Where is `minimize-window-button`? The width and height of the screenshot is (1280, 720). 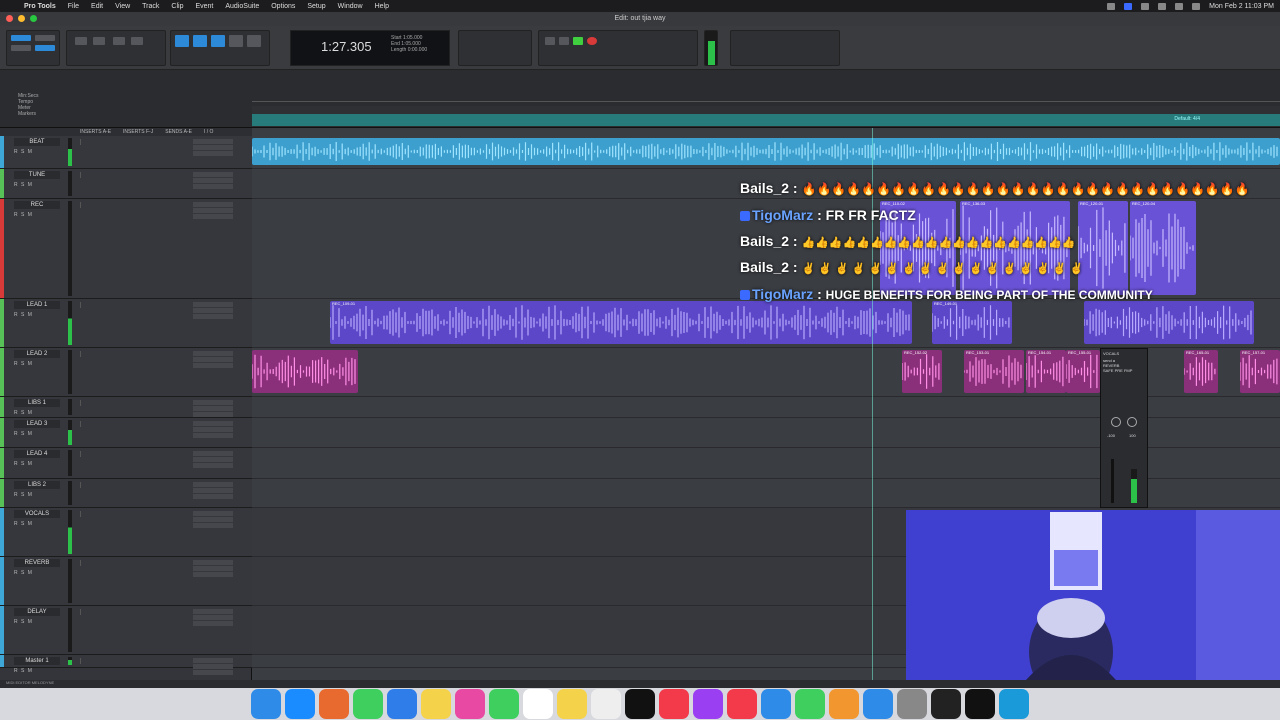 minimize-window-button is located at coordinates (21, 18).